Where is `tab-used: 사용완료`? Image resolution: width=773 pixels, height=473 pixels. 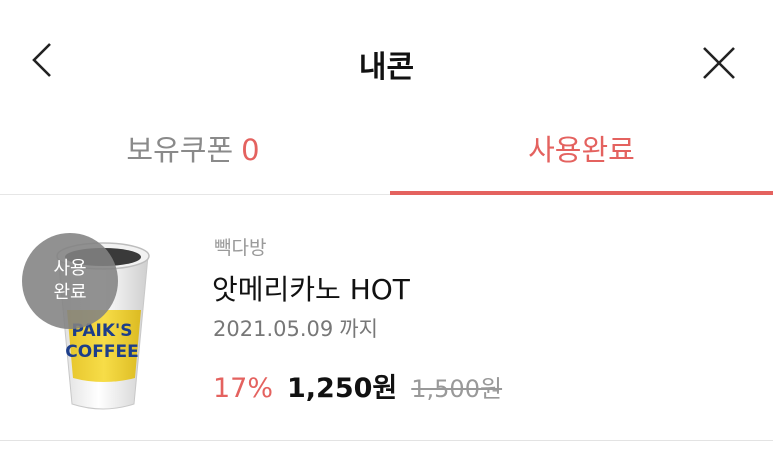
tab-used: 사용완료 is located at coordinates (581, 152).